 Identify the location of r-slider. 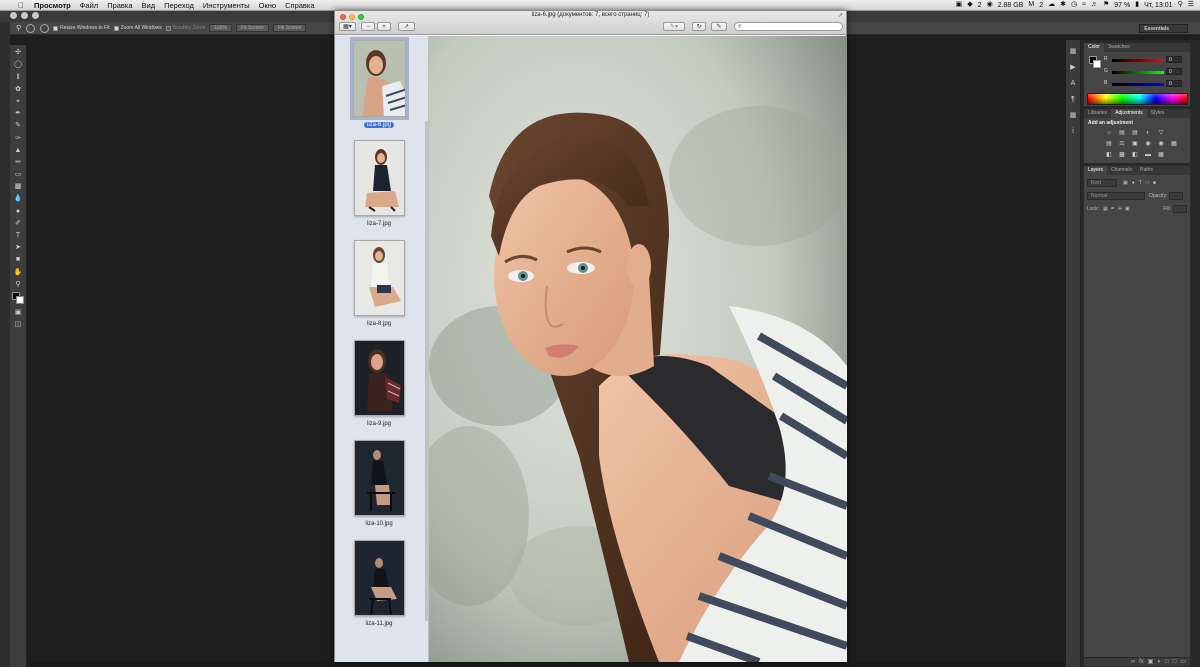
(1138, 60).